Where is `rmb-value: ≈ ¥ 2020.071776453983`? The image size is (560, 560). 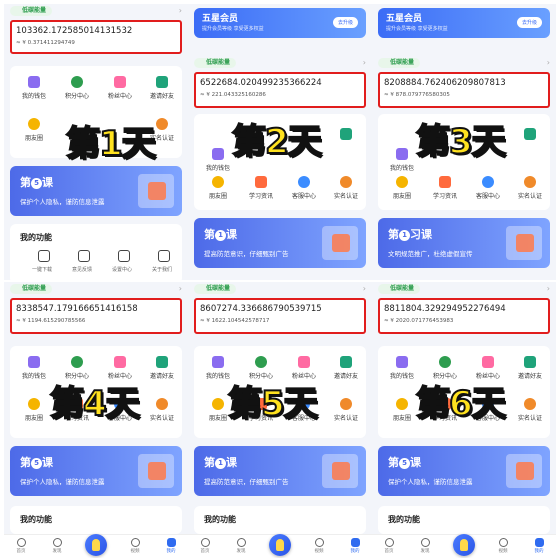 rmb-value: ≈ ¥ 2020.071776453983 is located at coordinates (419, 321).